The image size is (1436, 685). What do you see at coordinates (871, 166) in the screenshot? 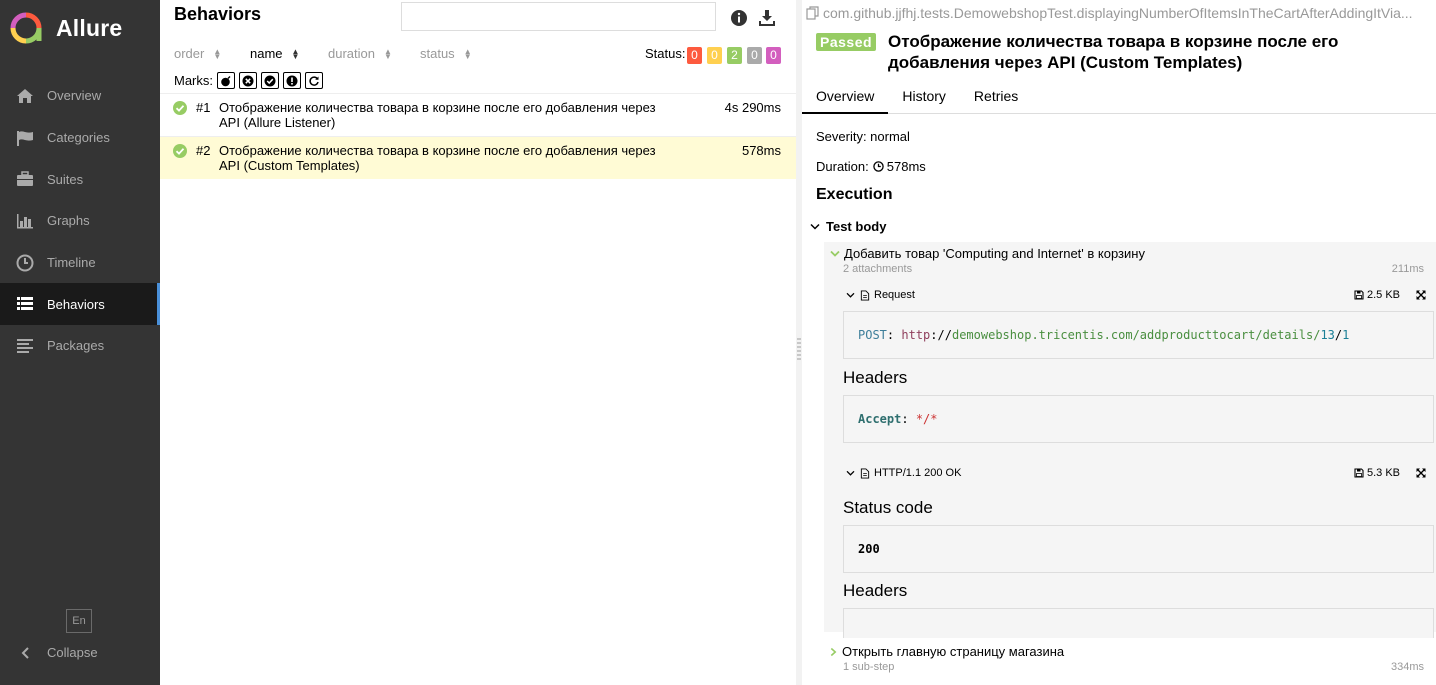
I see `duration-row: Duration: 578ms` at bounding box center [871, 166].